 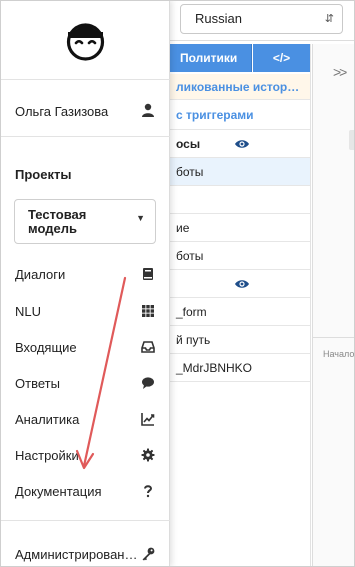 What do you see at coordinates (310, 305) in the screenshot?
I see `panel-divider` at bounding box center [310, 305].